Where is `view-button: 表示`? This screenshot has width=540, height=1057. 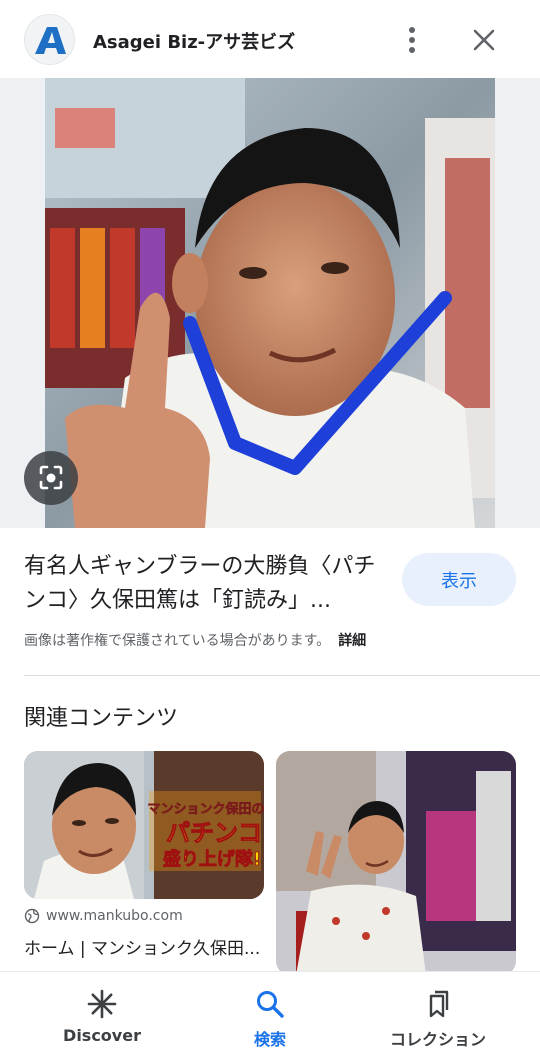
view-button: 表示 is located at coordinates (459, 579).